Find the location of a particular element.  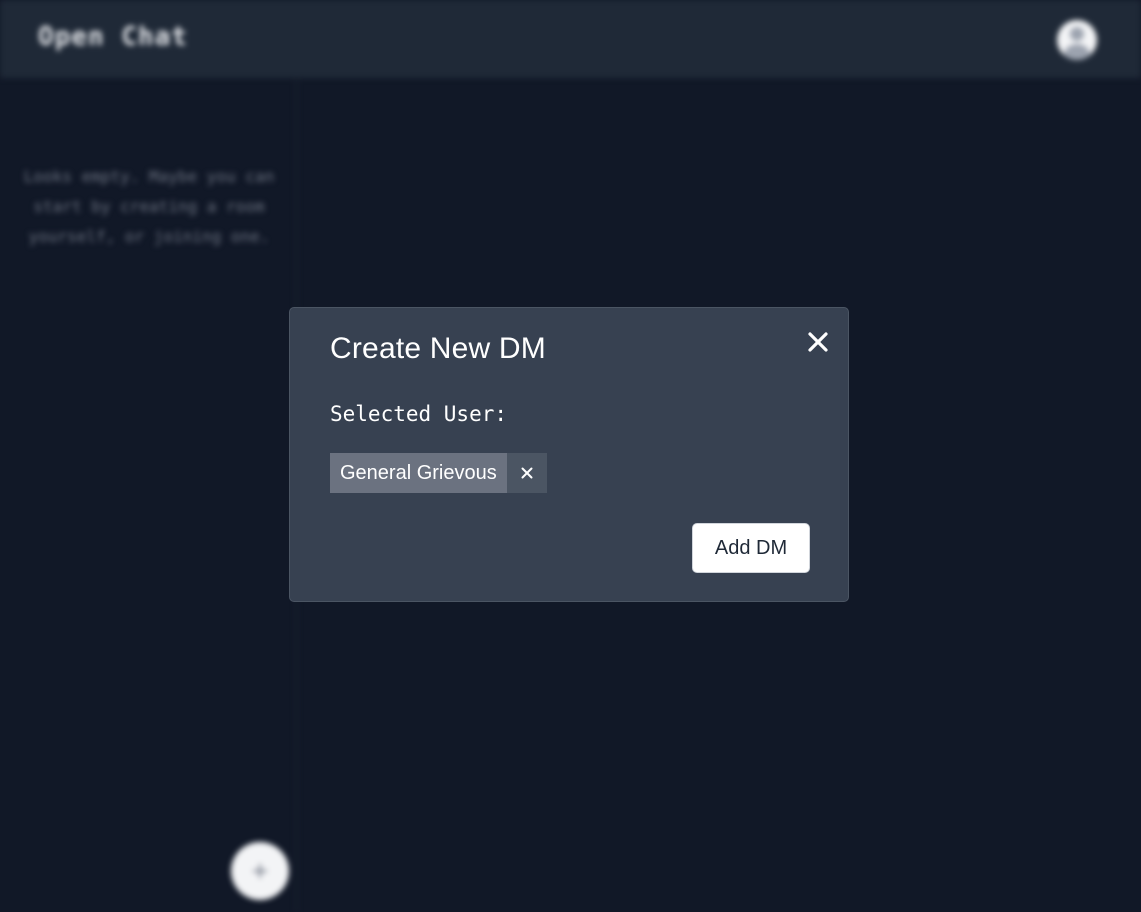

top-bar: Open Chat is located at coordinates (570, 39).